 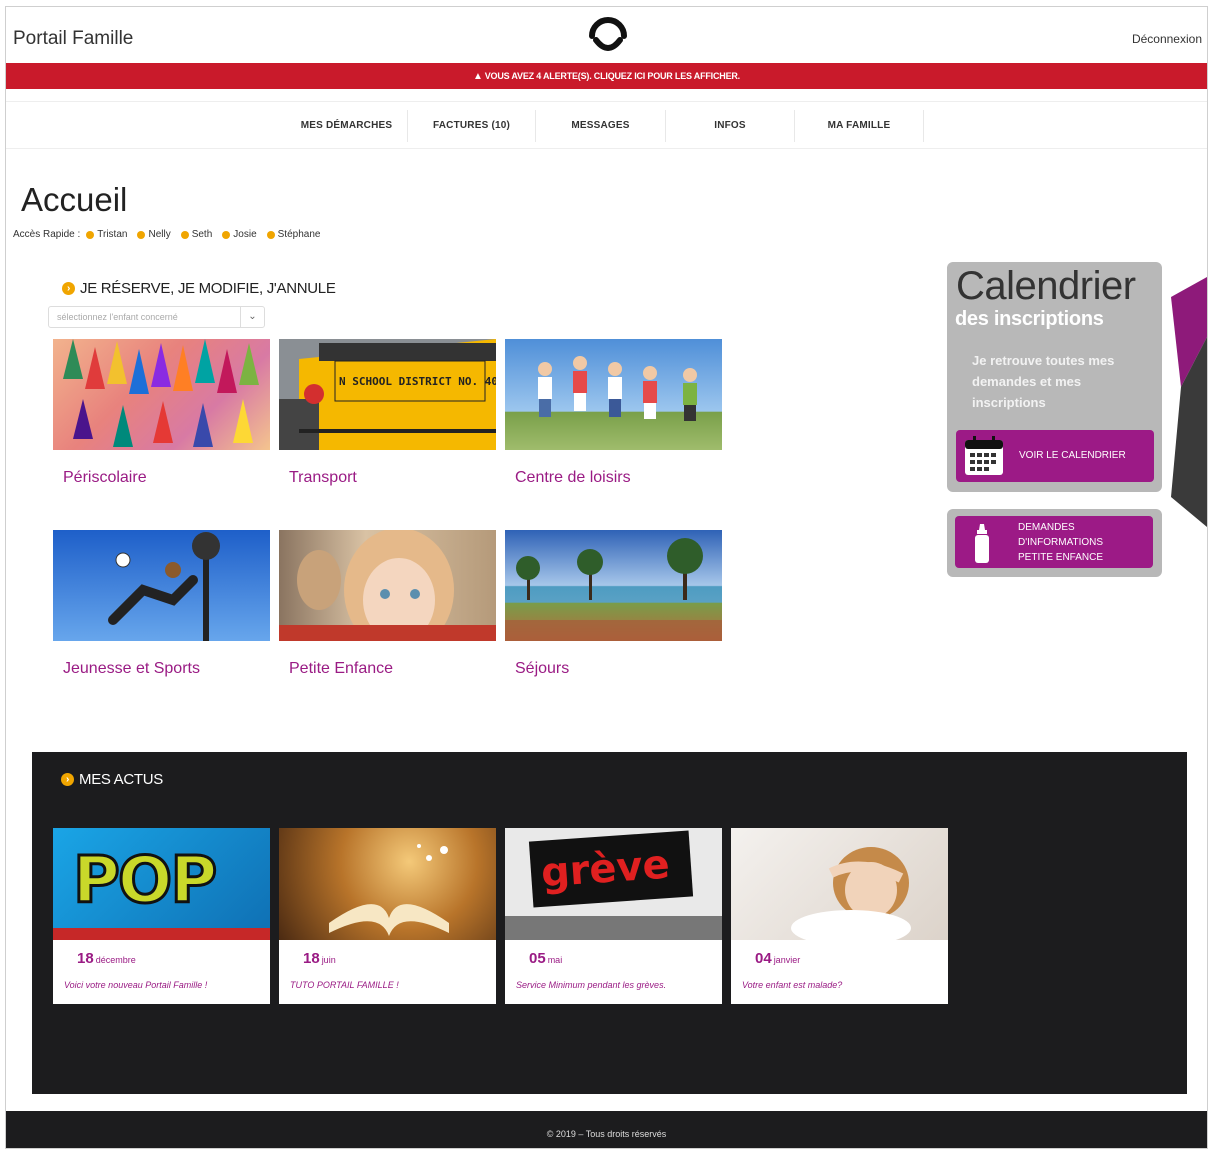 What do you see at coordinates (1029, 319) in the screenshot?
I see `calendar-subtitle: des inscriptions` at bounding box center [1029, 319].